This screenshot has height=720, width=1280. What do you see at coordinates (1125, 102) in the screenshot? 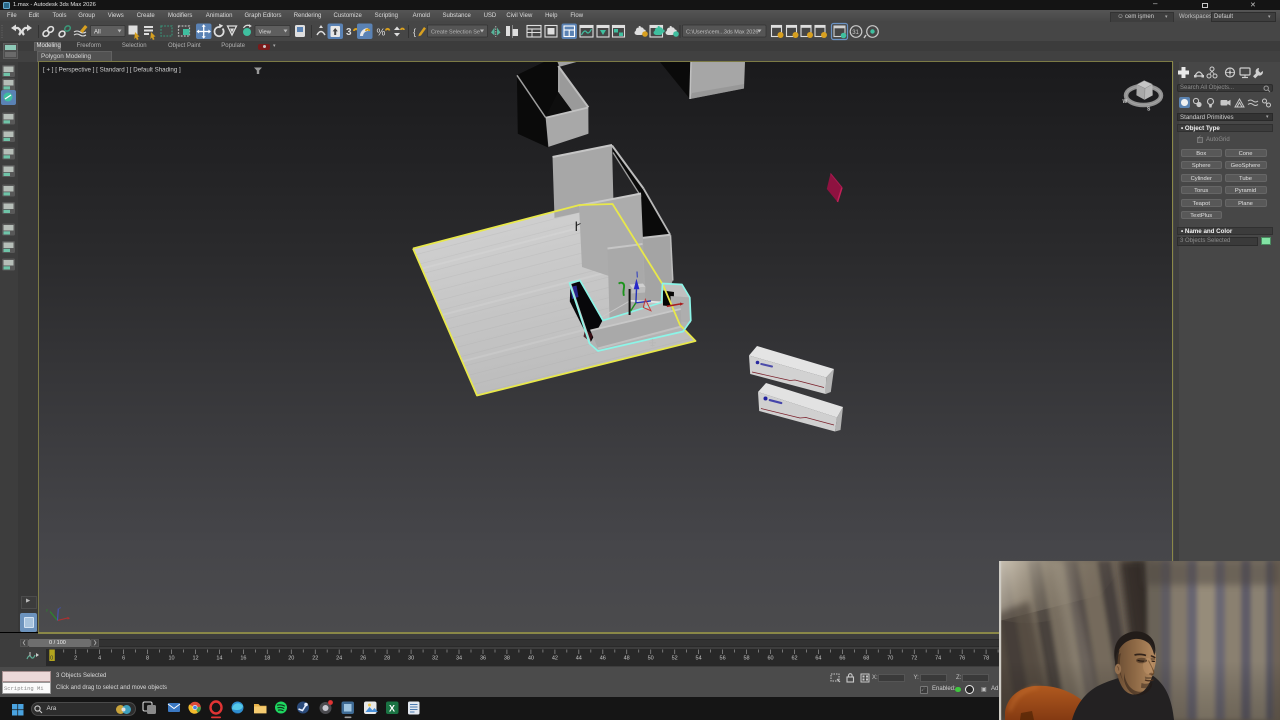
I see `svg-text: W` at bounding box center [1125, 102].